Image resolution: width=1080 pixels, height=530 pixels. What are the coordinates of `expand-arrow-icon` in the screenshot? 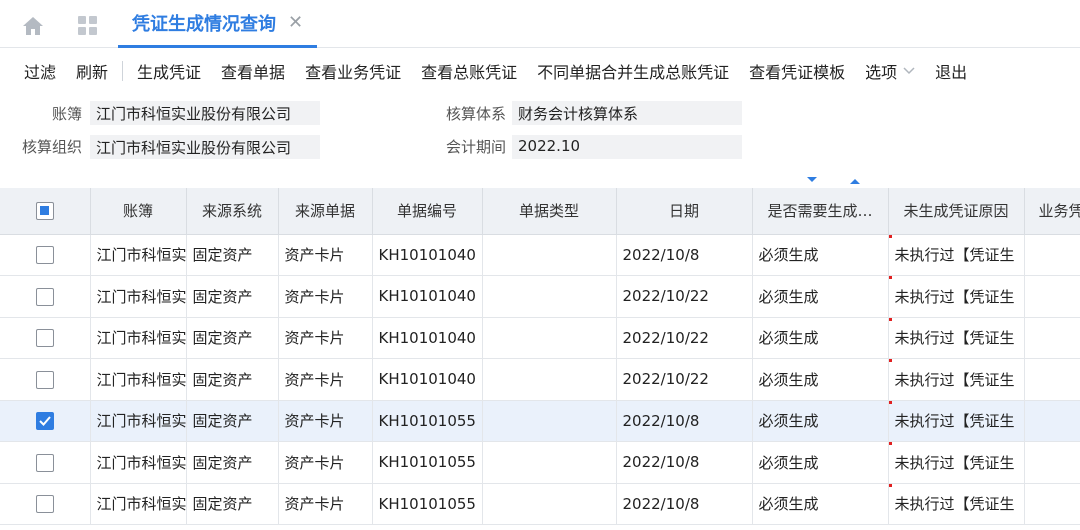 It's located at (812, 179).